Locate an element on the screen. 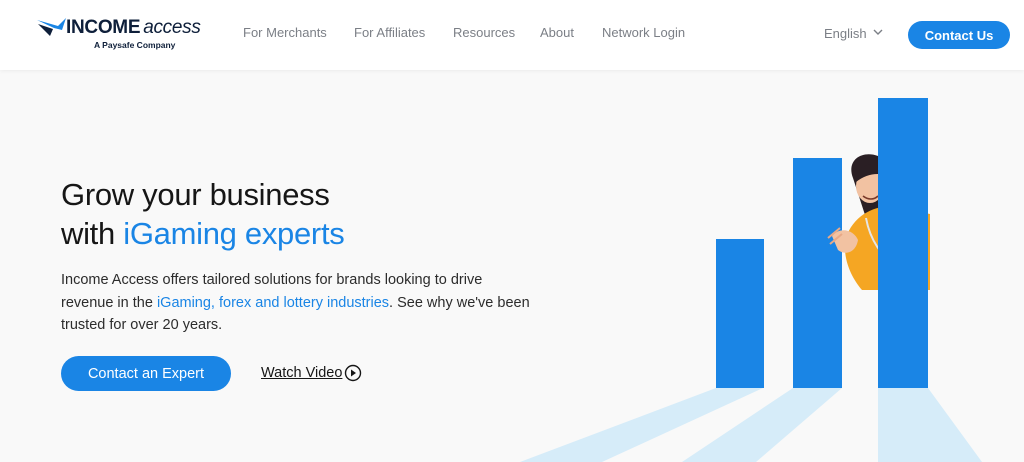 The image size is (1024, 462). nav-about: About is located at coordinates (557, 32).